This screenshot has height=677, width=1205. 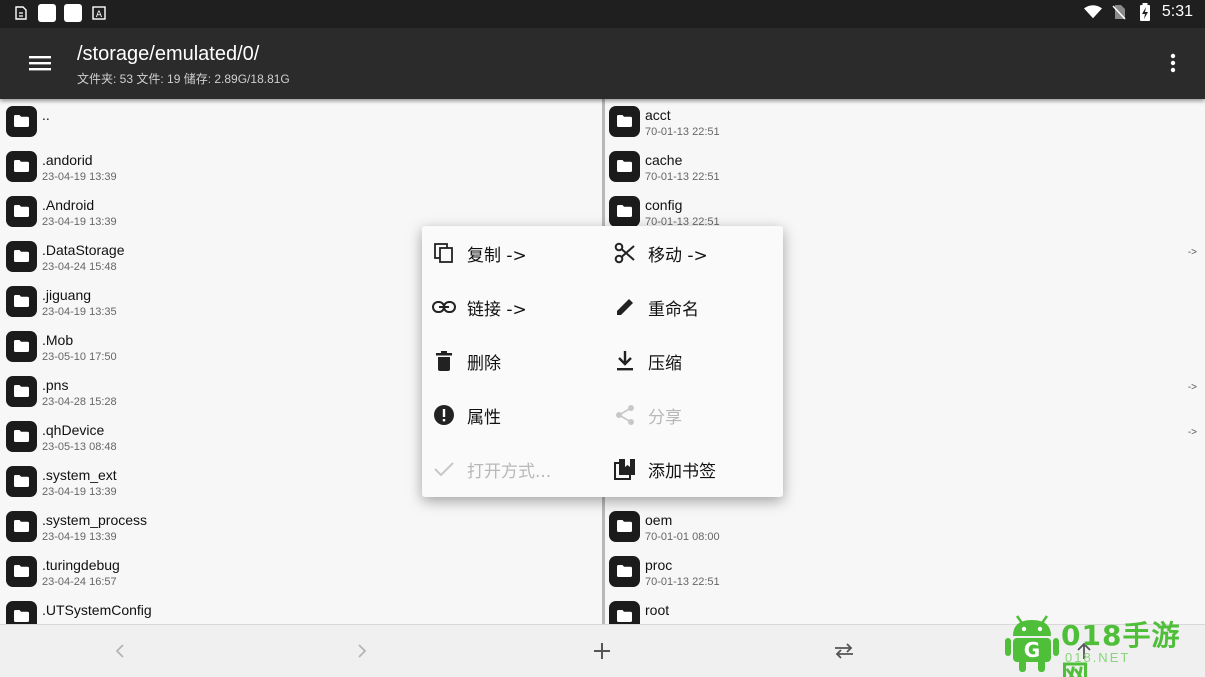 I want to click on swap-panes-button, so click(x=844, y=651).